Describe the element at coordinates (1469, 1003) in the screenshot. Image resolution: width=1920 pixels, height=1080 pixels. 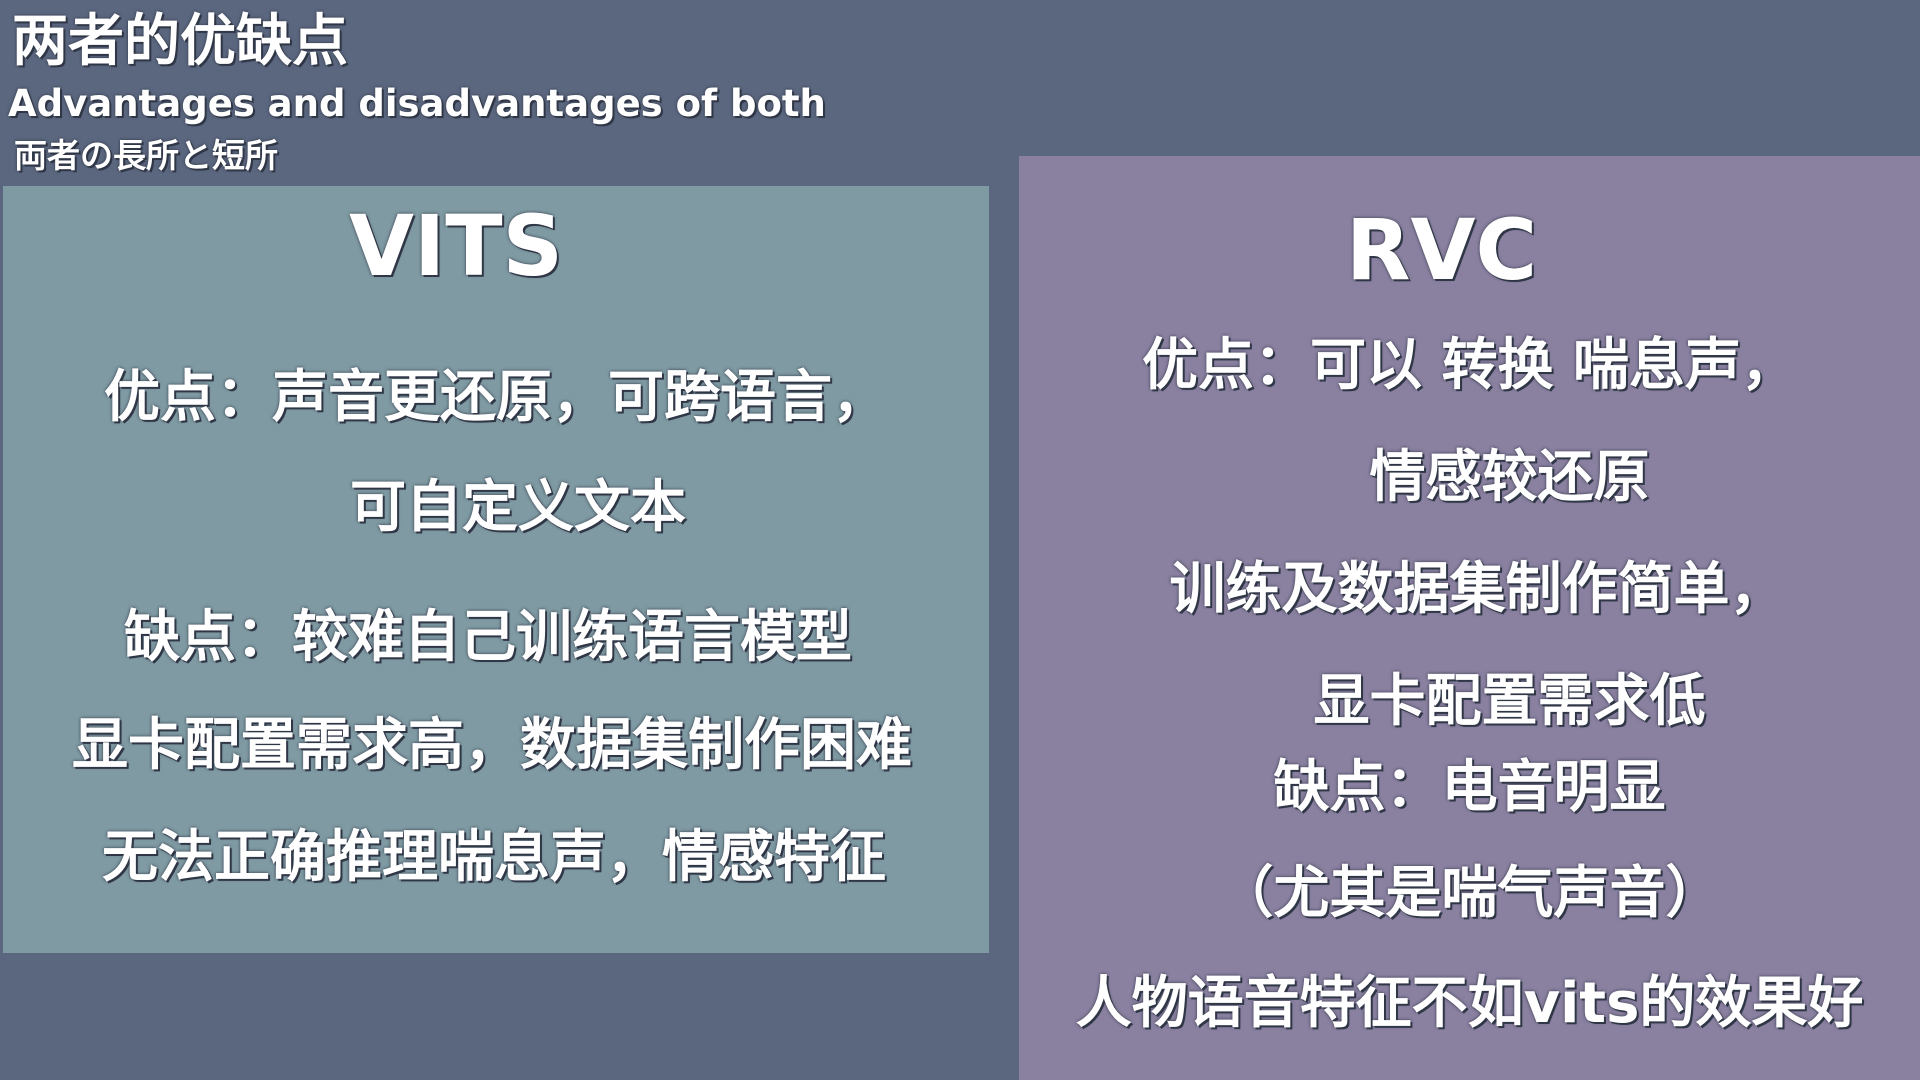
I see `rvc-cons-line: 人物语音特征不如vits的效果好` at that location.